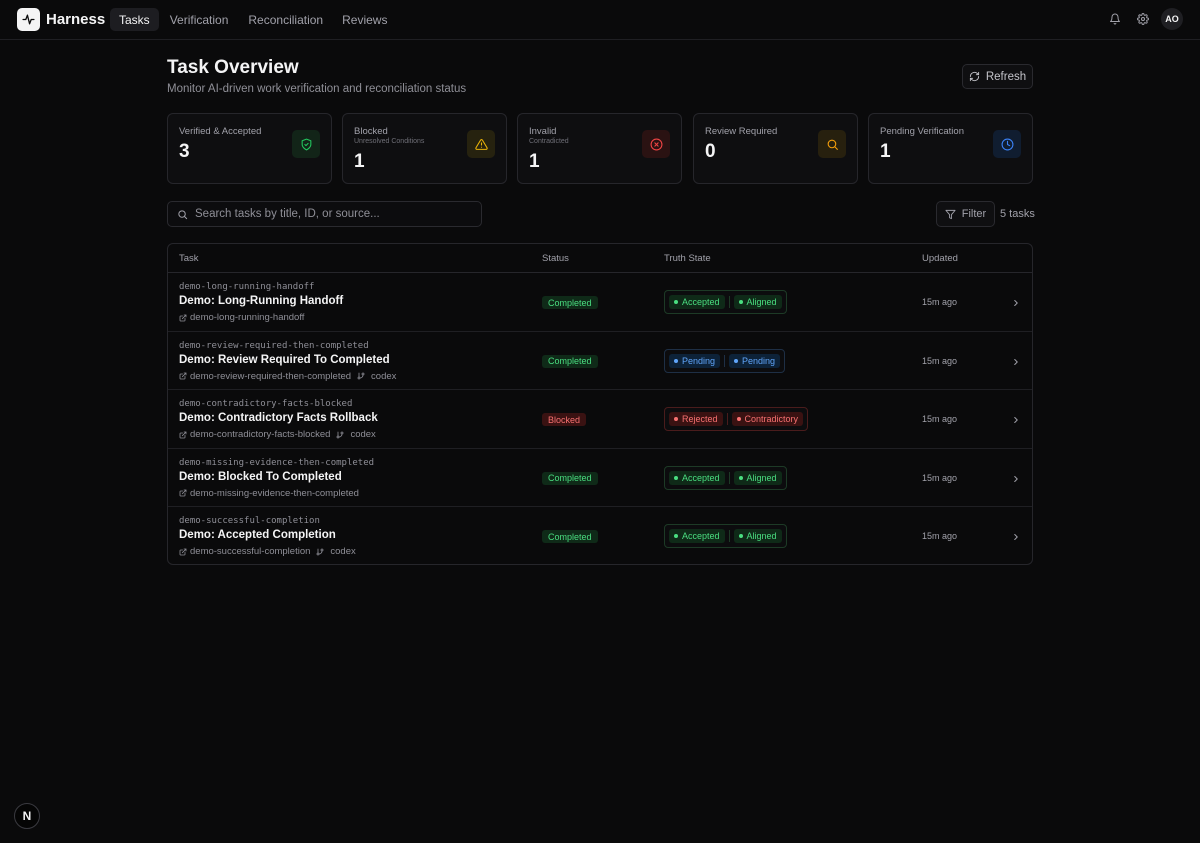 The height and width of the screenshot is (843, 1200). What do you see at coordinates (710, 151) in the screenshot?
I see `stat-value: 0` at bounding box center [710, 151].